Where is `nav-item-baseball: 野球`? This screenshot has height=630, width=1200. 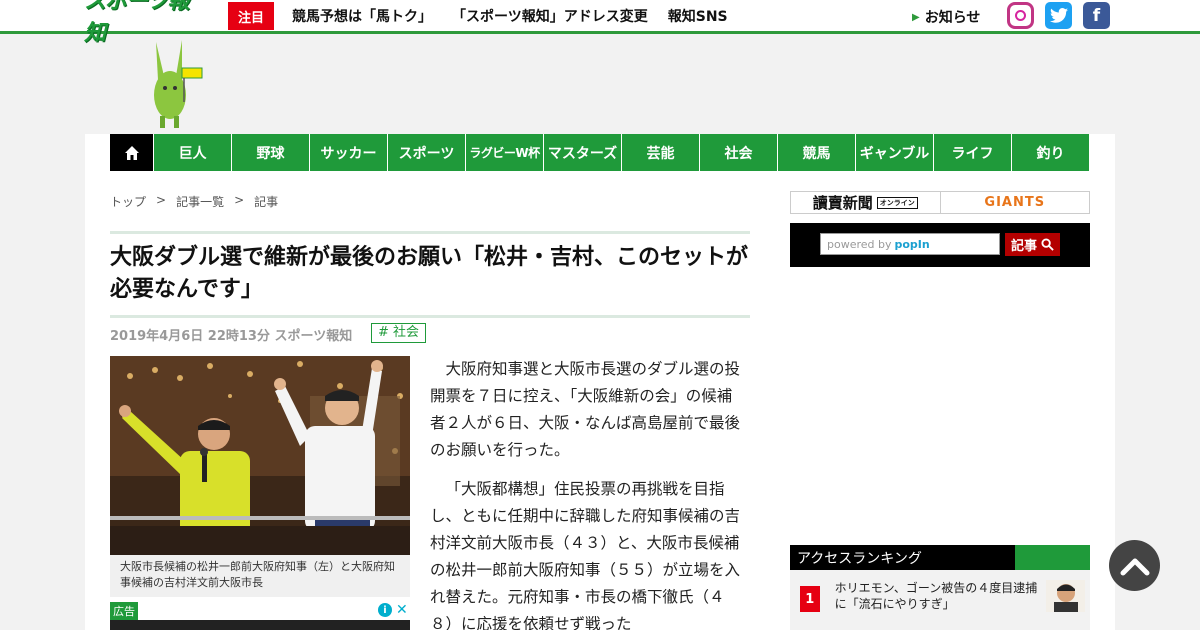
nav-item-baseball: 野球 is located at coordinates (270, 152).